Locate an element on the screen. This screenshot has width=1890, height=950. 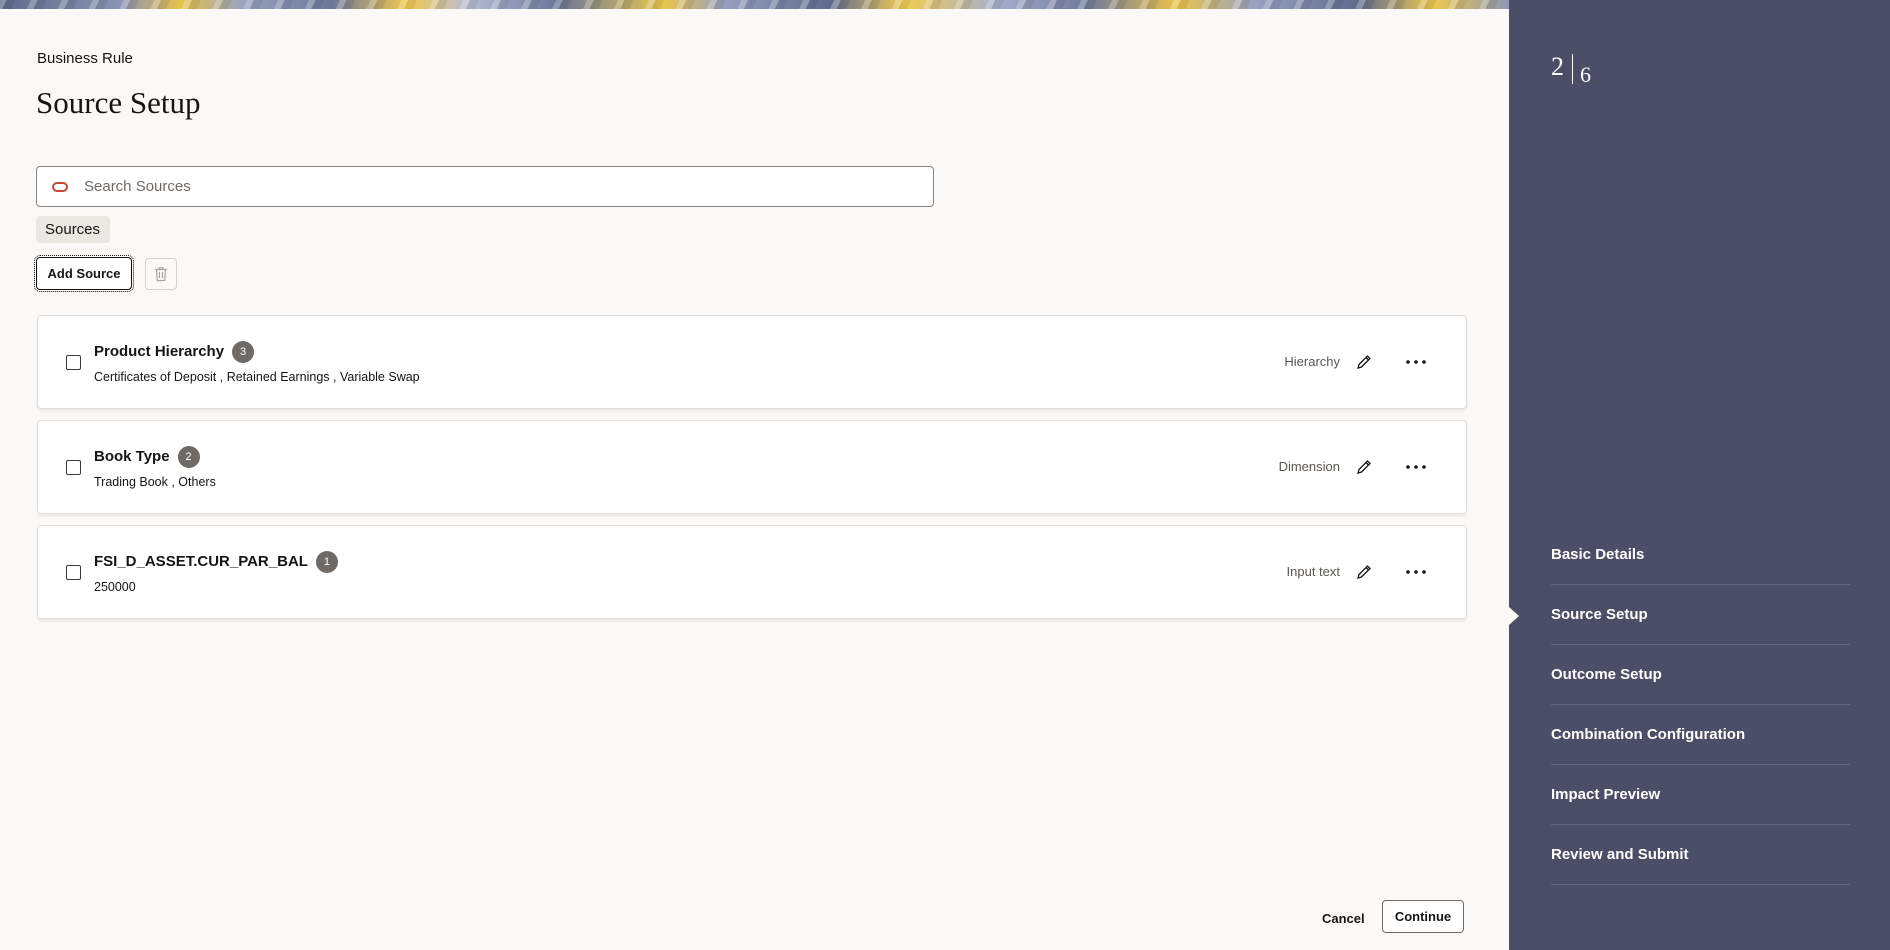
step-combination-configuration: Combination Configuration is located at coordinates (1700, 735).